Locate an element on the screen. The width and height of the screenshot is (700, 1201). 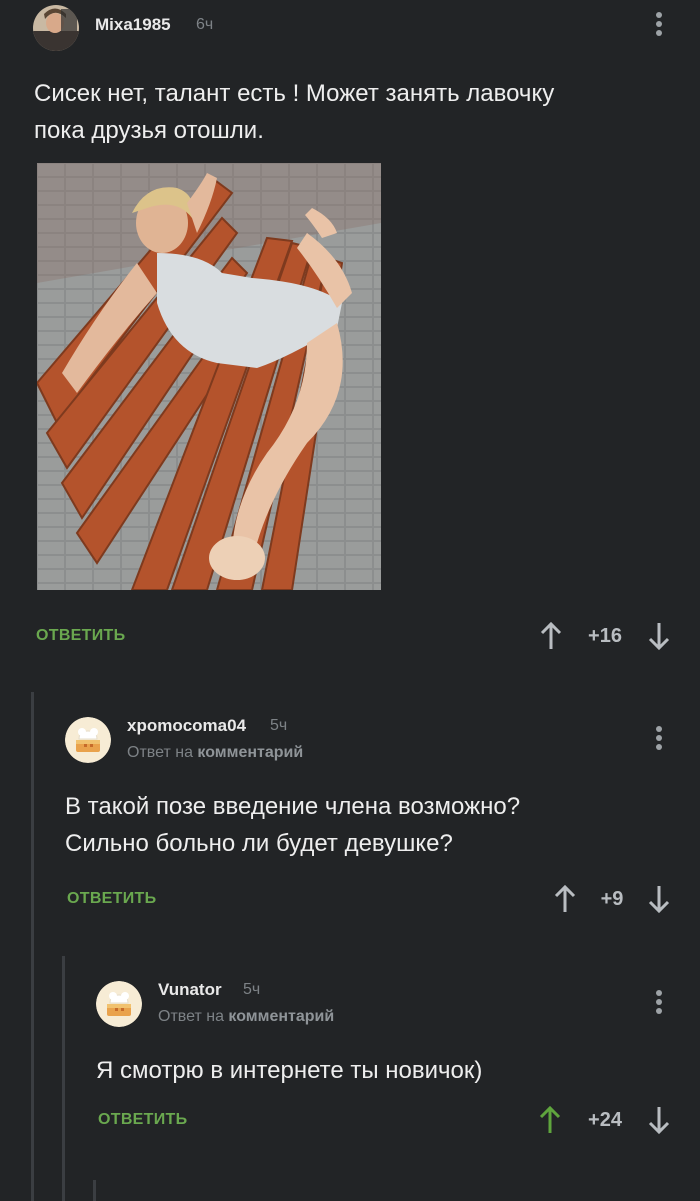
vote-score: +16 is located at coordinates (605, 636).